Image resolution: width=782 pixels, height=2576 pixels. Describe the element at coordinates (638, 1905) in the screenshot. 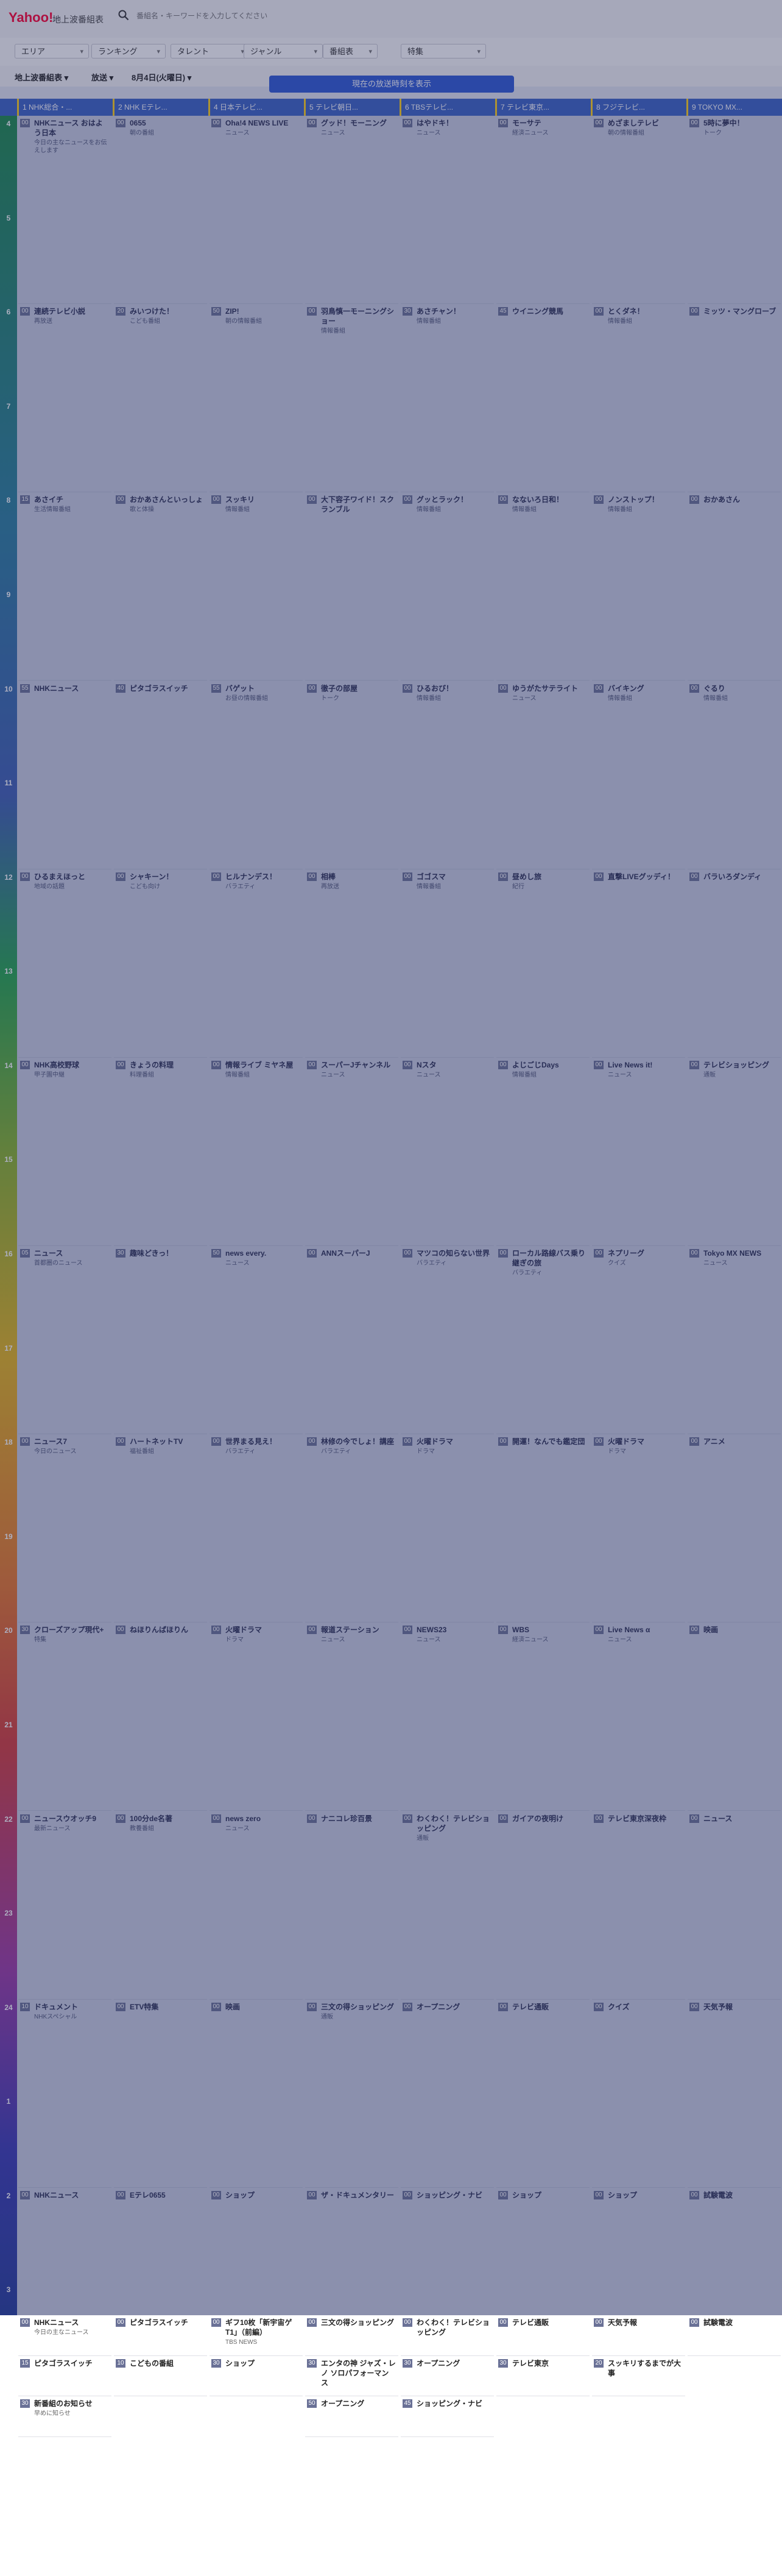

I see `program-cell: 00 テレビ東京深夜枠` at that location.